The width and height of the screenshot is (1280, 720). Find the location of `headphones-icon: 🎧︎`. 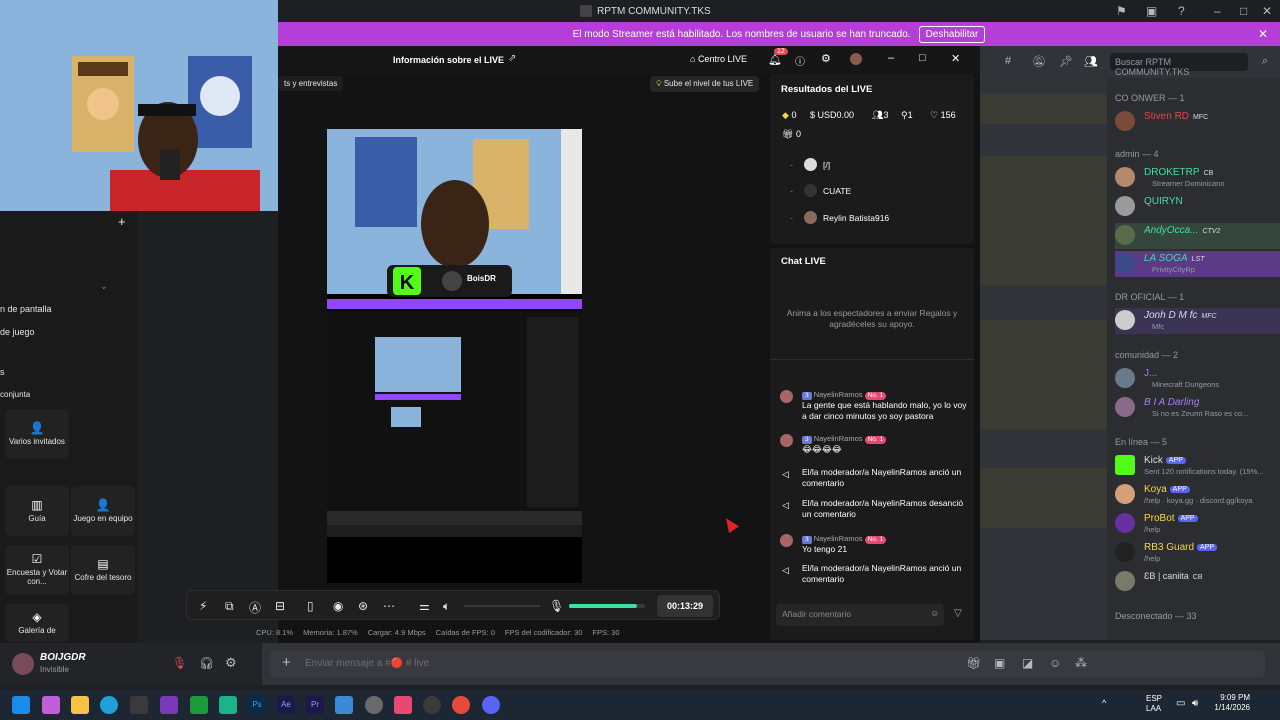

headphones-icon: 🎧︎ is located at coordinates (206, 663).